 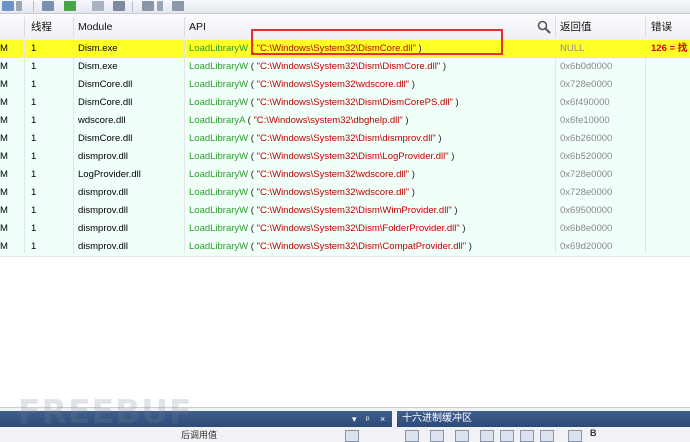 I want to click on copy-icon, so click(x=98, y=6).